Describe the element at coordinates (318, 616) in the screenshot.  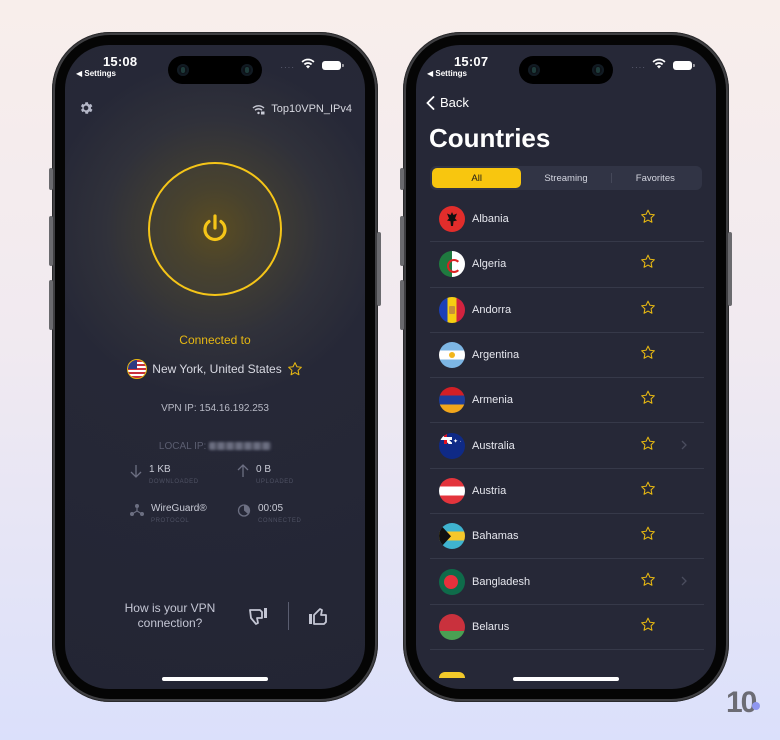
I see `thumbs-up-icon` at that location.